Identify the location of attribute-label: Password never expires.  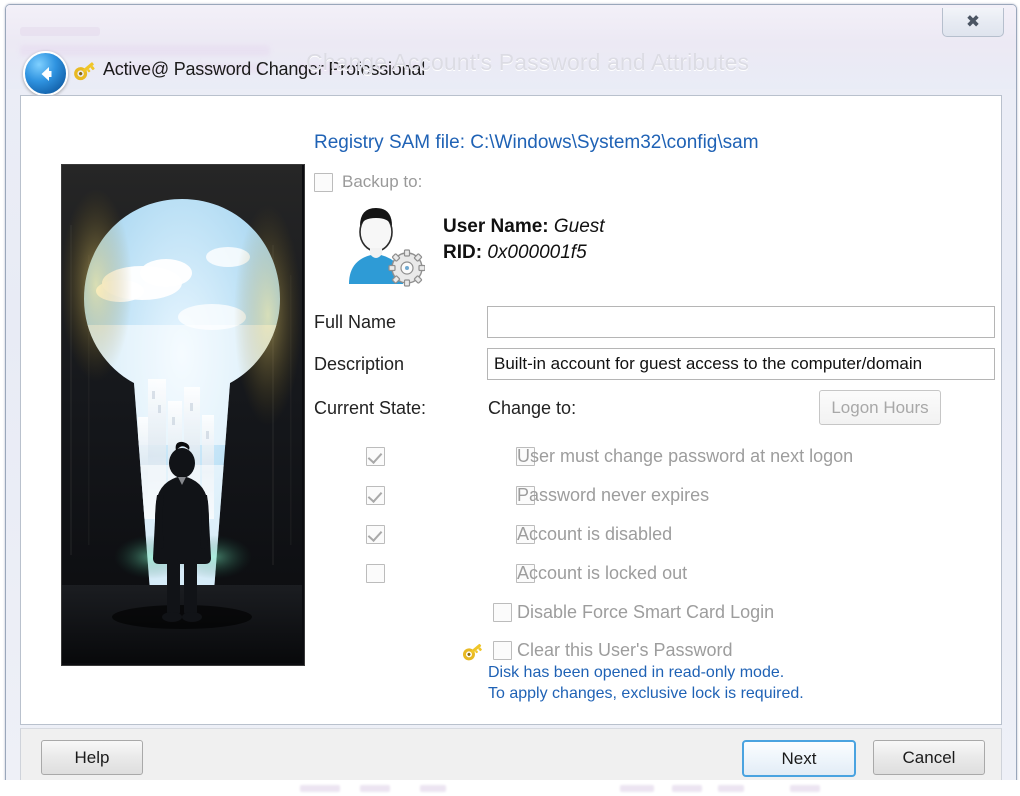
(613, 495).